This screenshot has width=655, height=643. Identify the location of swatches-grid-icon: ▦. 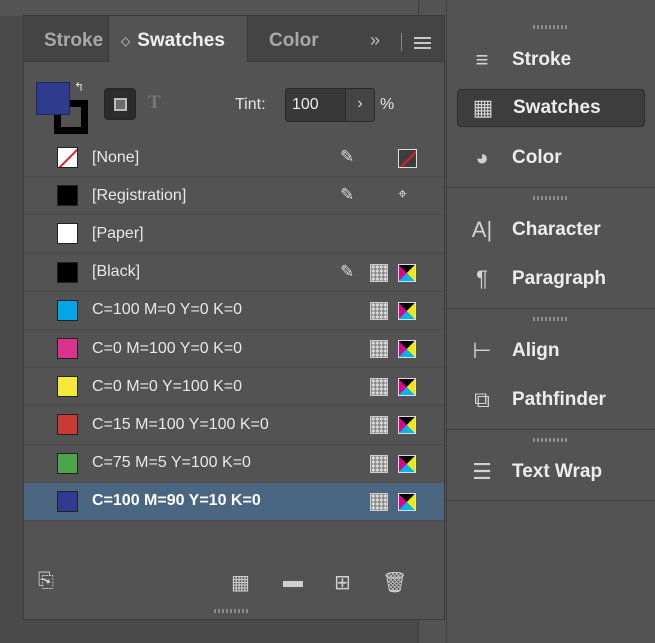
(483, 107).